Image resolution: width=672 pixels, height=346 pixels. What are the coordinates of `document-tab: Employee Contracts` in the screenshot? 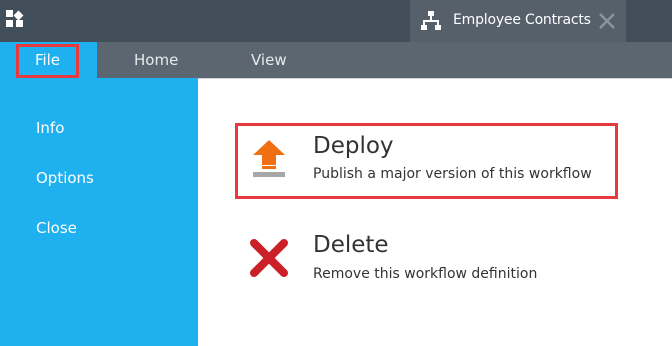 It's located at (518, 21).